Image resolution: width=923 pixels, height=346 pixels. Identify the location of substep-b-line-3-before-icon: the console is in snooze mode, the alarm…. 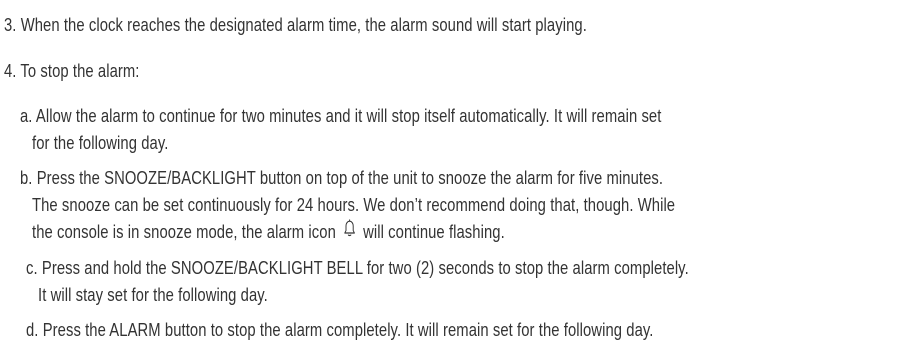
(184, 231).